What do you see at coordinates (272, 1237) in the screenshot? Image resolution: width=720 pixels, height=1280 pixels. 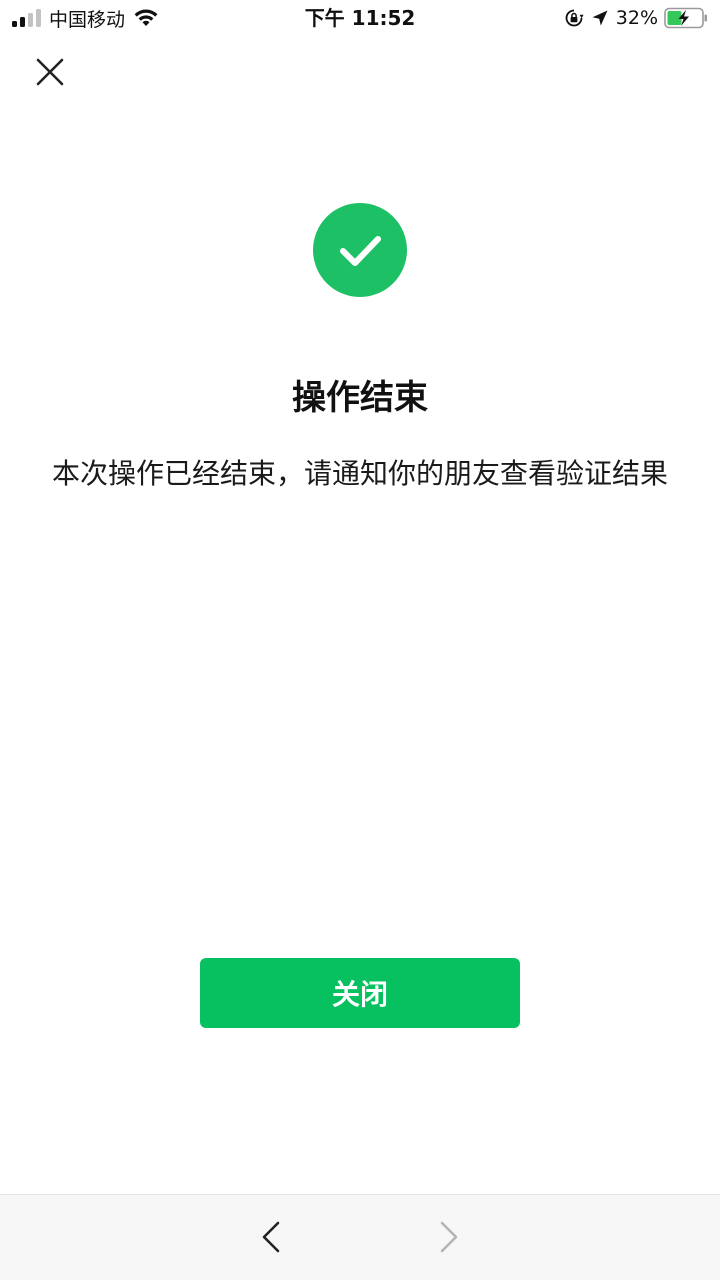 I see `chevron-left-icon` at bounding box center [272, 1237].